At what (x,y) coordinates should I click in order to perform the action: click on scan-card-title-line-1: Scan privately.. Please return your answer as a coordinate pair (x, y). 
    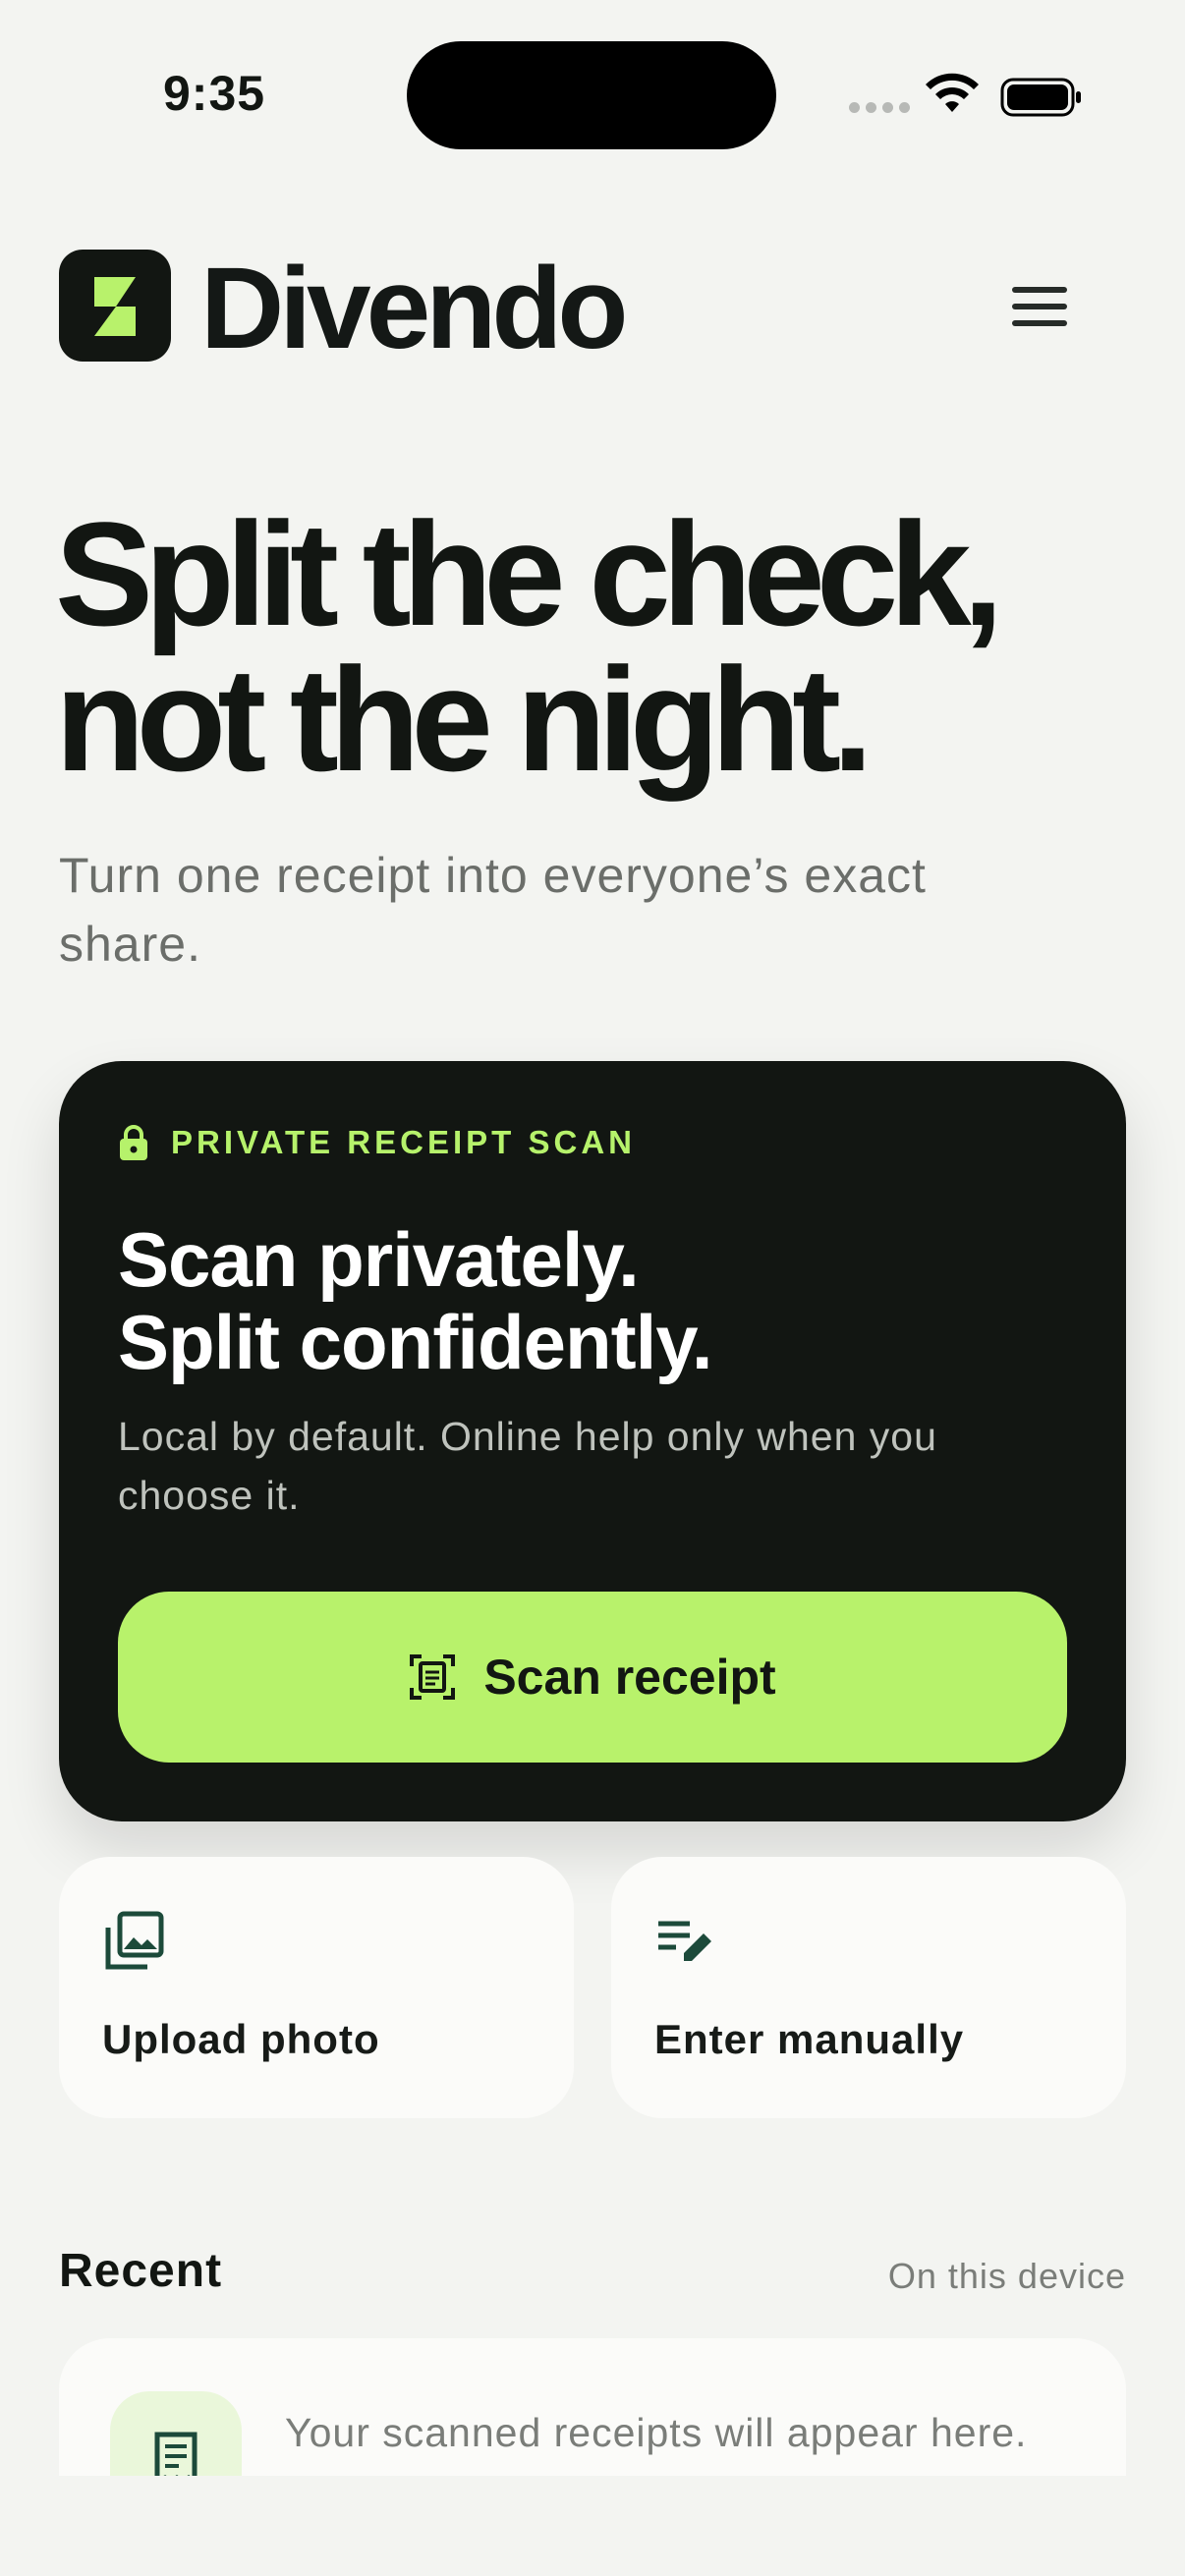
    Looking at the image, I should click on (379, 1259).